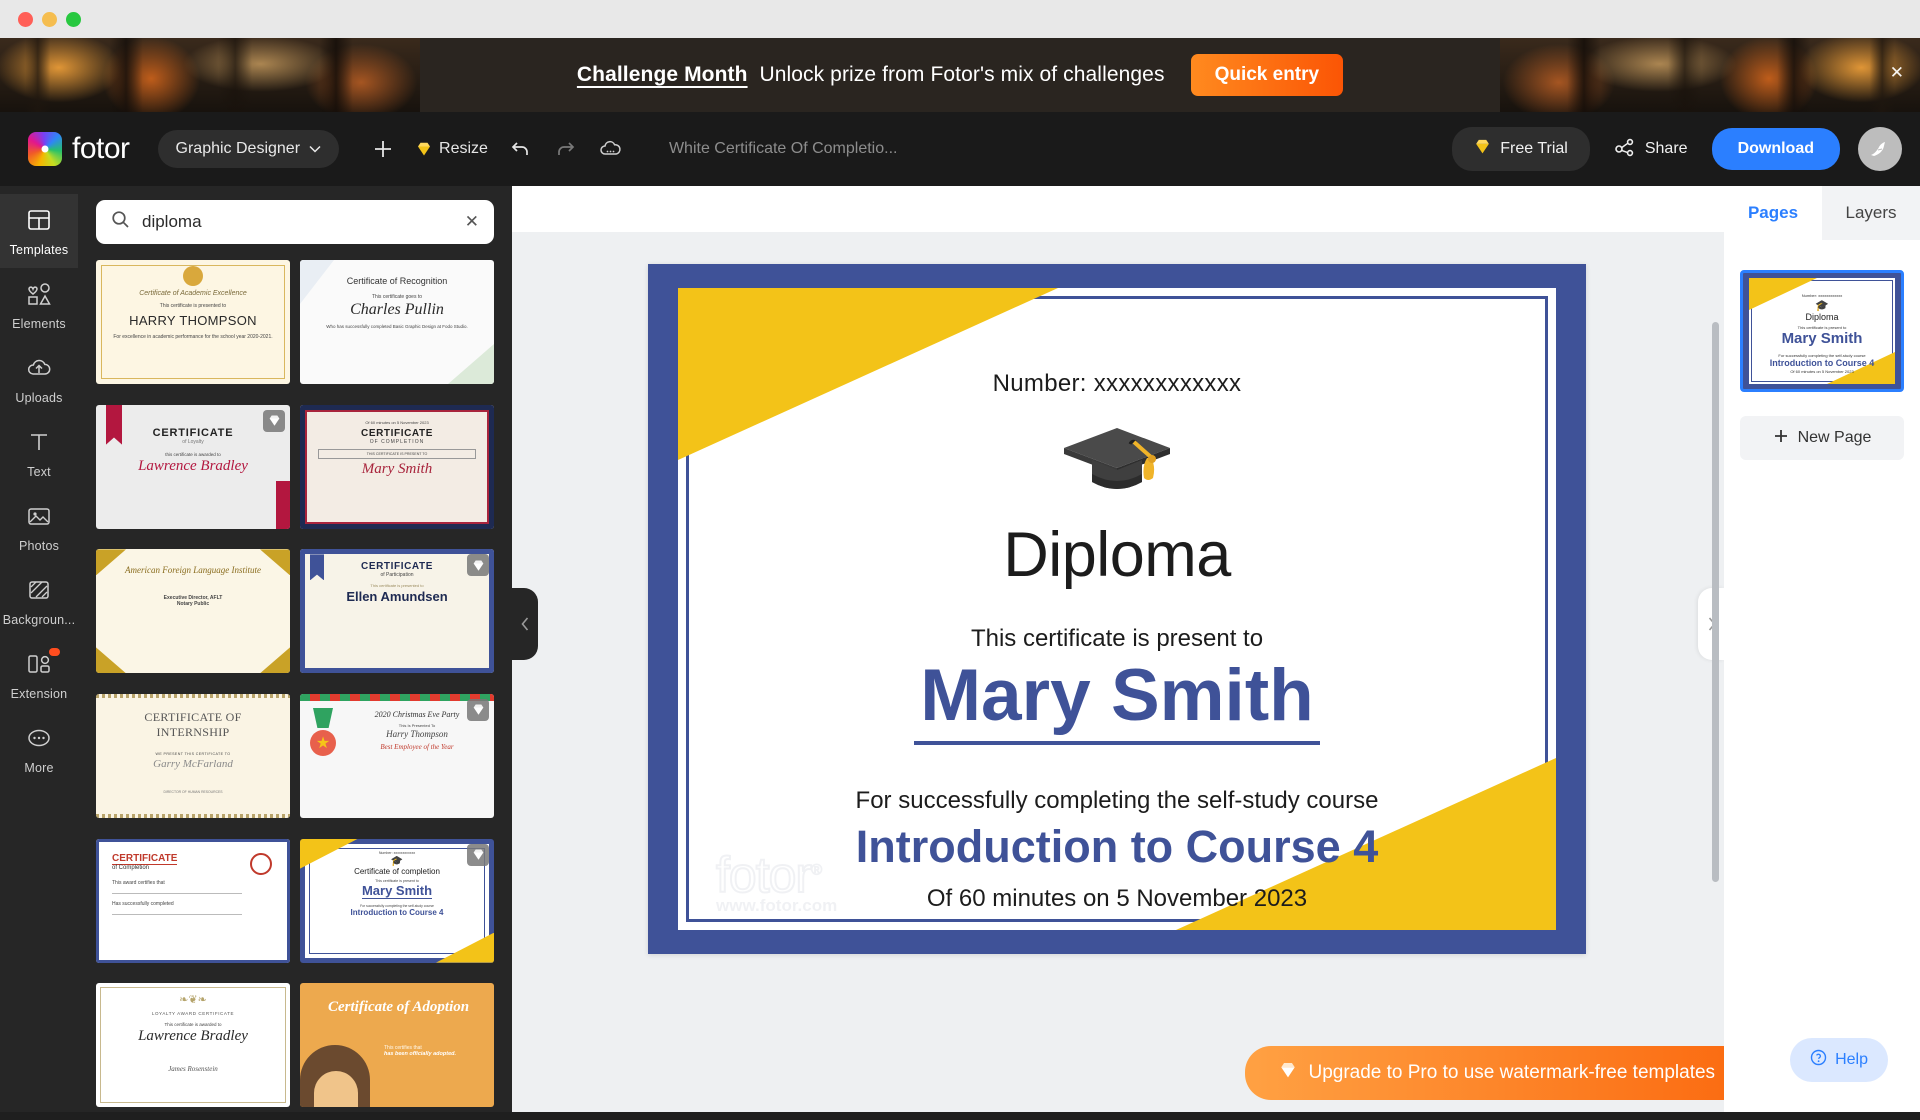 The height and width of the screenshot is (1120, 1920). I want to click on chevron-down-icon, so click(315, 149).